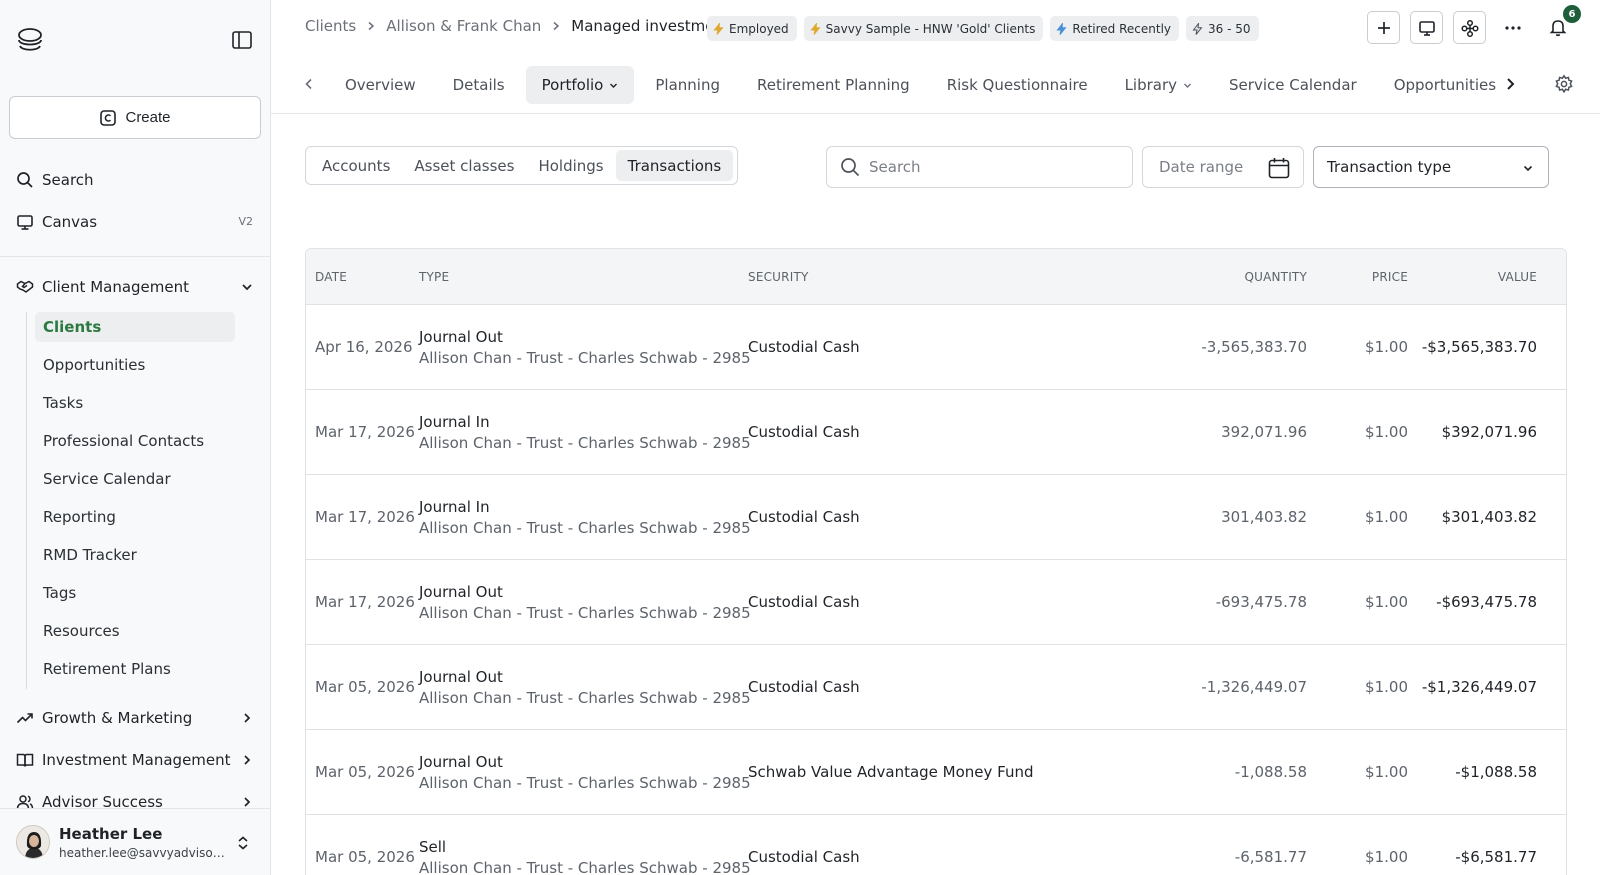 This screenshot has width=1600, height=875. I want to click on sidebar-item-professional-contacts: Professional Contacts, so click(135, 441).